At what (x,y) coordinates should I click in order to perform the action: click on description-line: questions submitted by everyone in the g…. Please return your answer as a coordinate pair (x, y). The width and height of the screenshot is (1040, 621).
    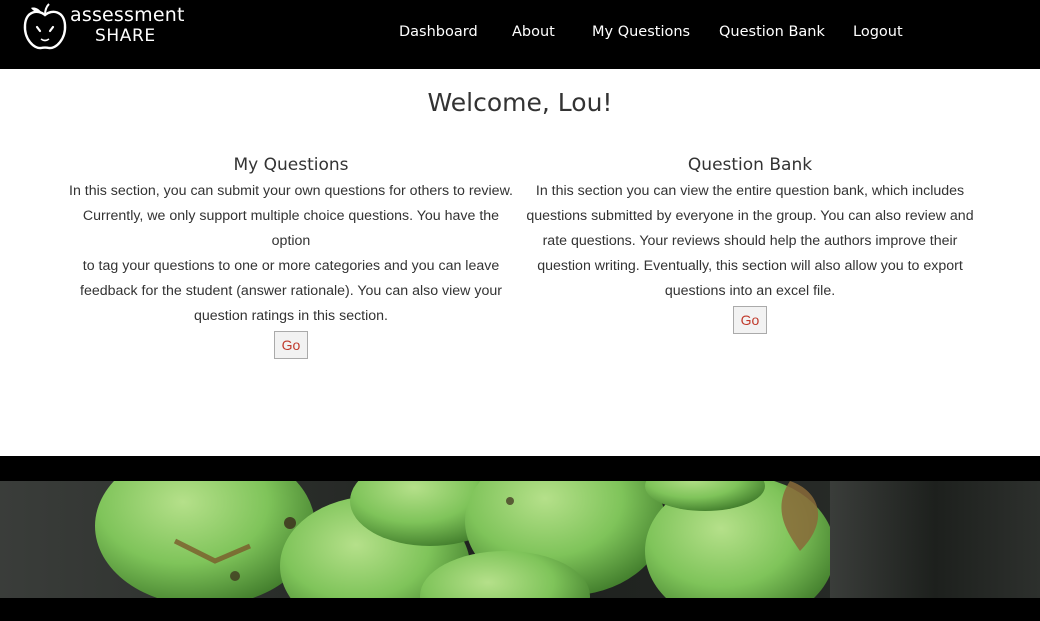
    Looking at the image, I should click on (750, 216).